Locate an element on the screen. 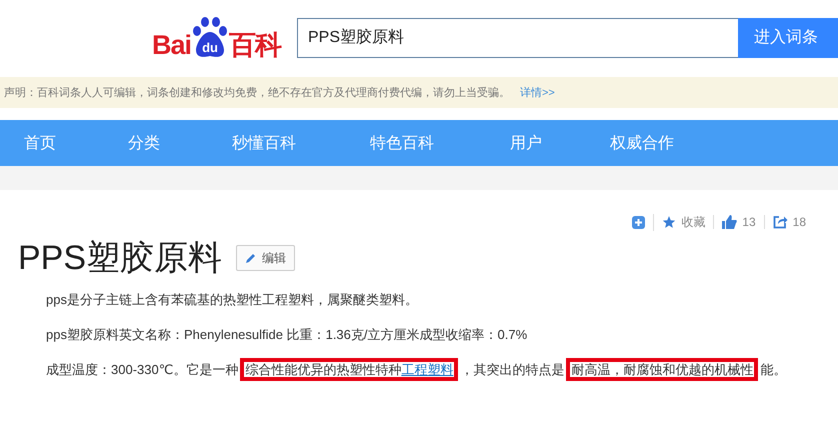 The image size is (838, 421). nav-item: 特色百科 is located at coordinates (402, 143).